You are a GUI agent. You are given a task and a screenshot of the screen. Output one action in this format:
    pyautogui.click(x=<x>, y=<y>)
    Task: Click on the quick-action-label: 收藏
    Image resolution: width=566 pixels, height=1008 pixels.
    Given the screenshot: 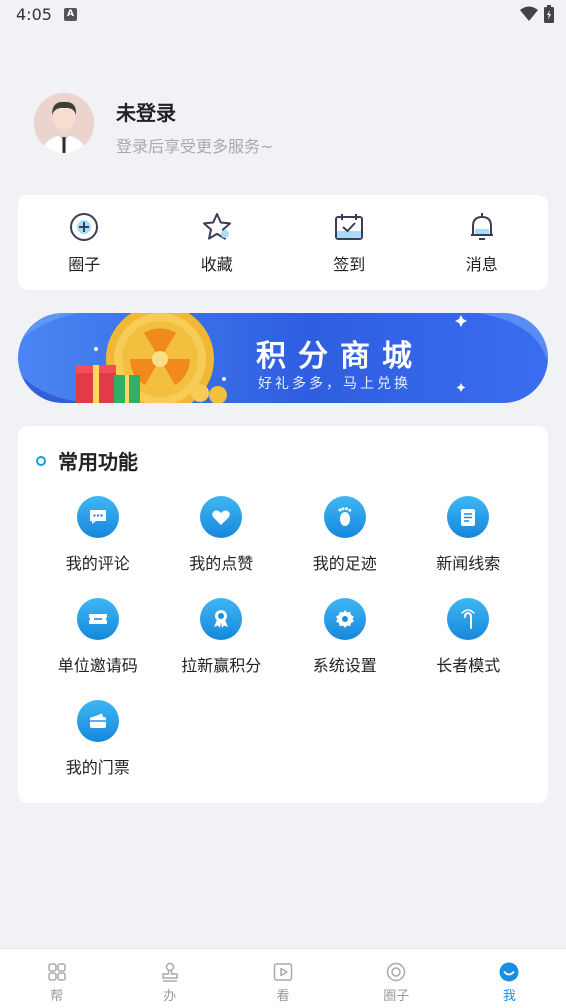 What is the action you would take?
    pyautogui.click(x=216, y=264)
    